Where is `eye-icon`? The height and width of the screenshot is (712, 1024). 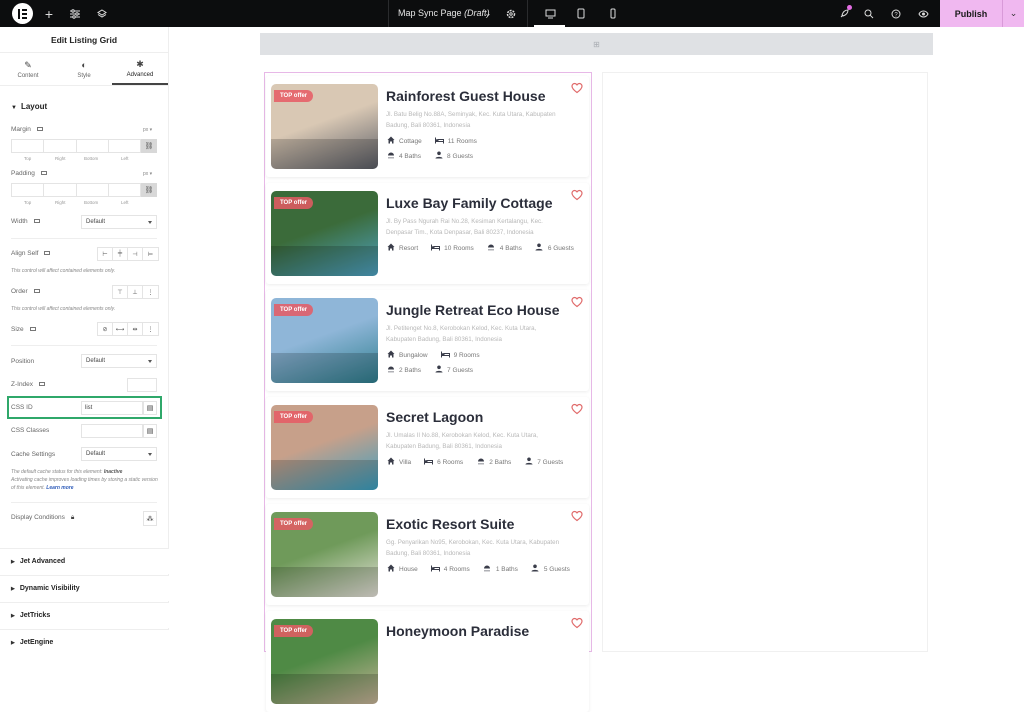
eye-icon is located at coordinates (923, 13).